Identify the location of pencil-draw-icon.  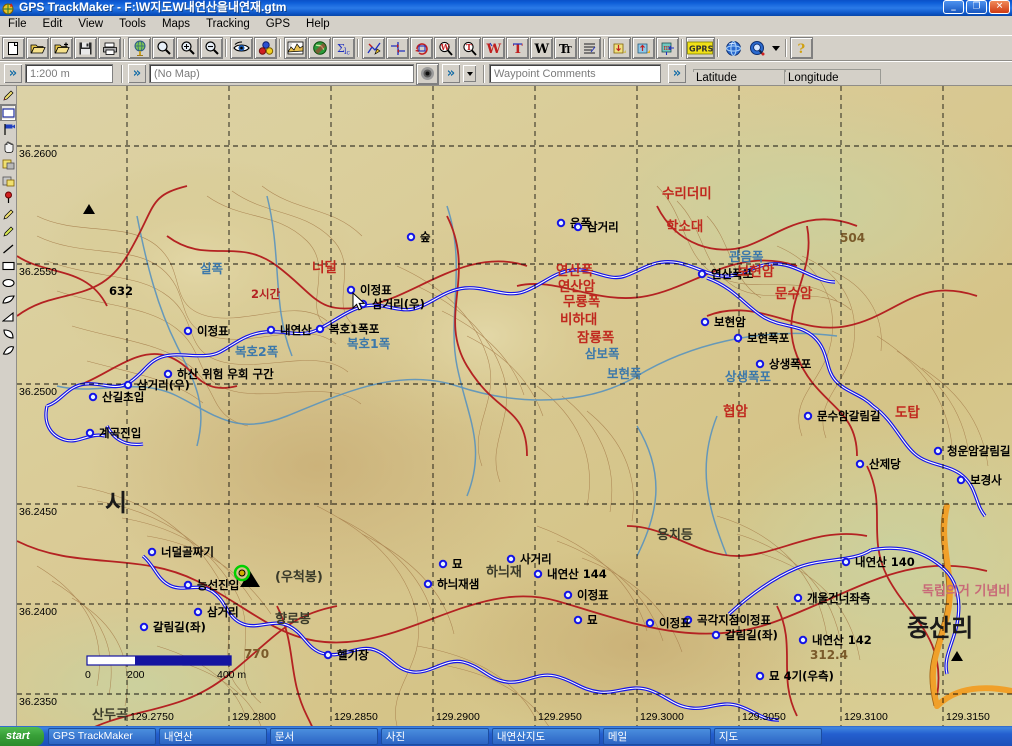
(8, 95).